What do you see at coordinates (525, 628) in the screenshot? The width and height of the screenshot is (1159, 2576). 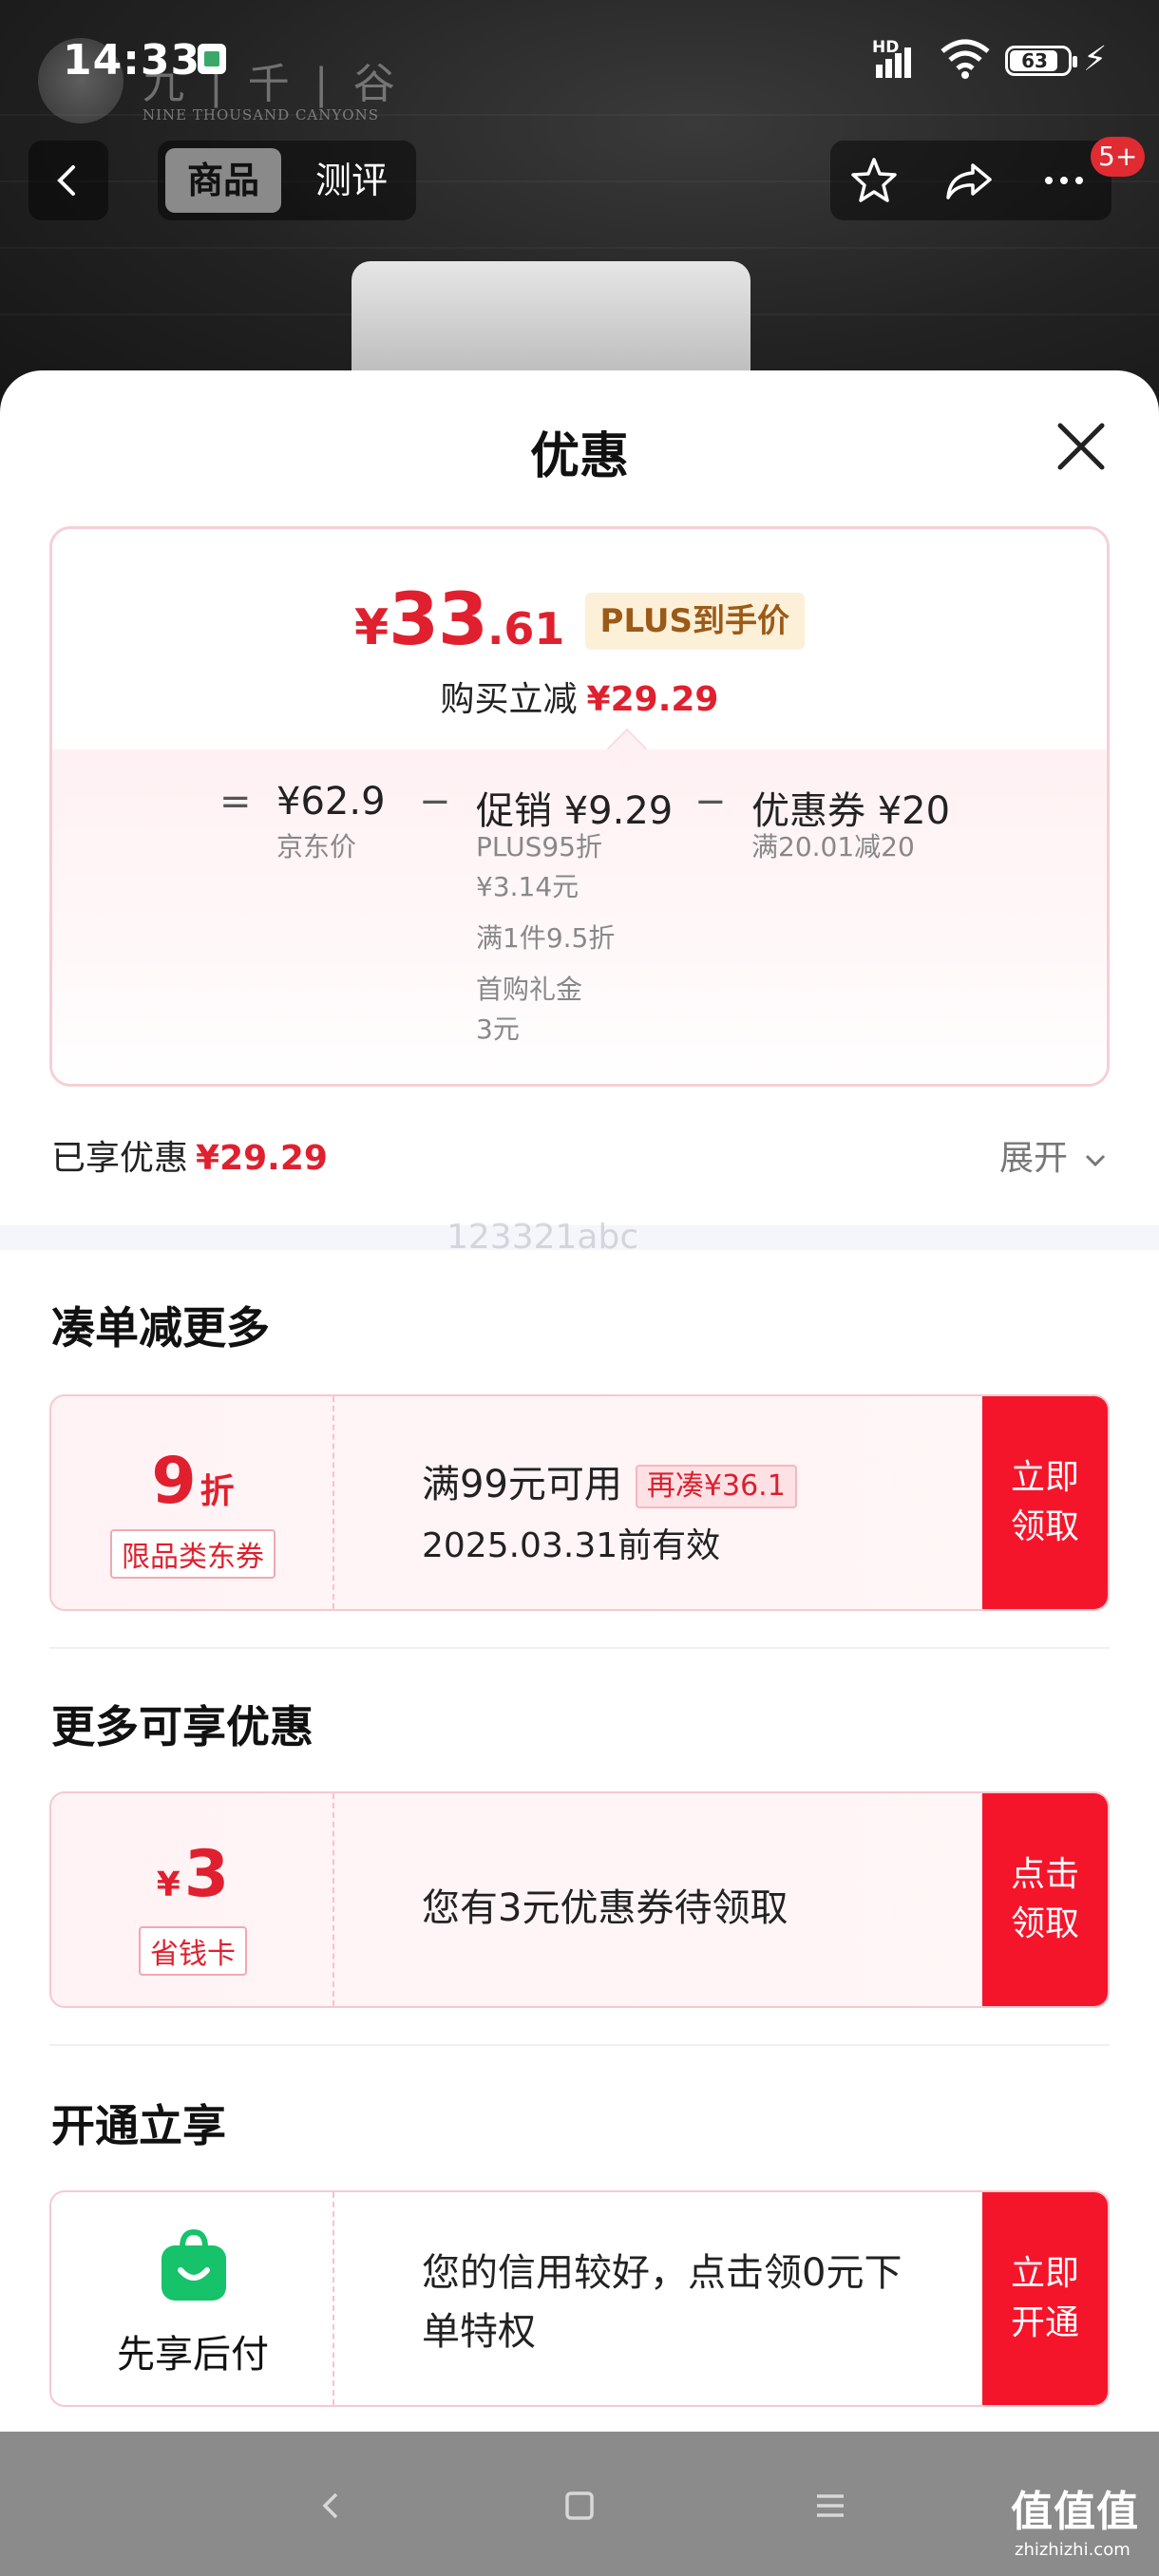 I see `price-decimal: .61` at bounding box center [525, 628].